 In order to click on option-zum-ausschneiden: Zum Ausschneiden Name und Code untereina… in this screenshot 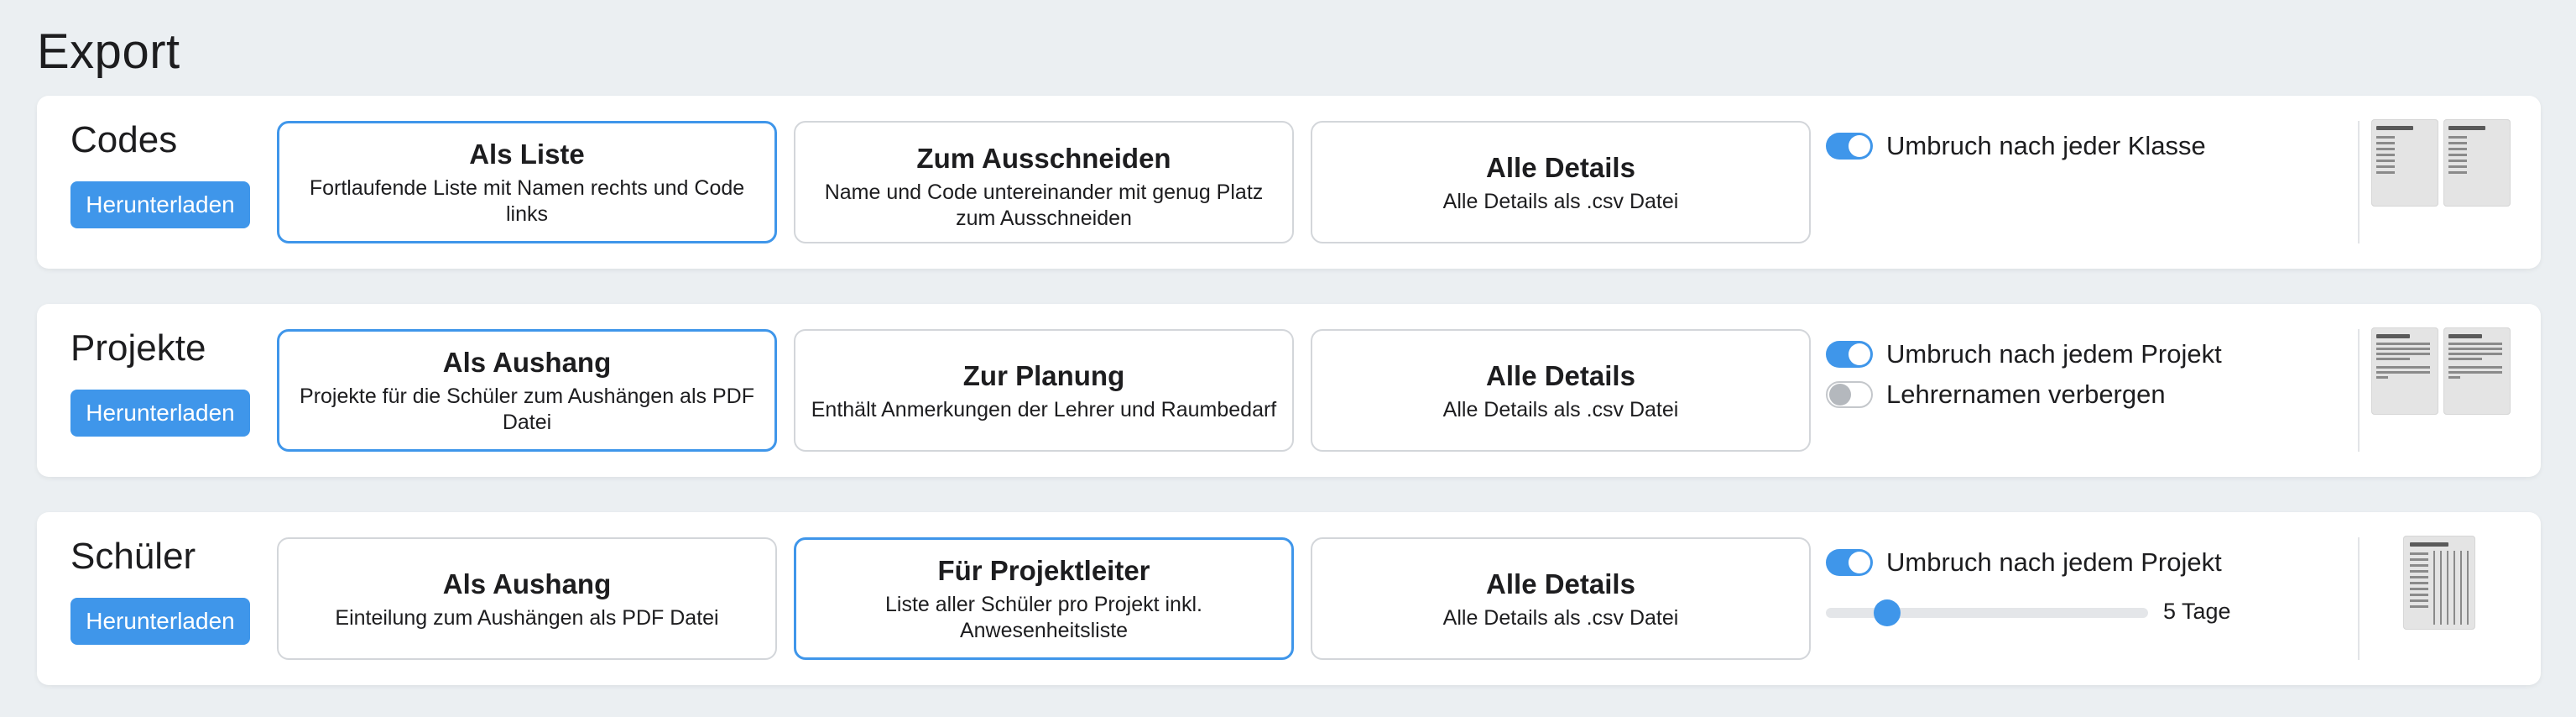, I will do `click(1044, 182)`.